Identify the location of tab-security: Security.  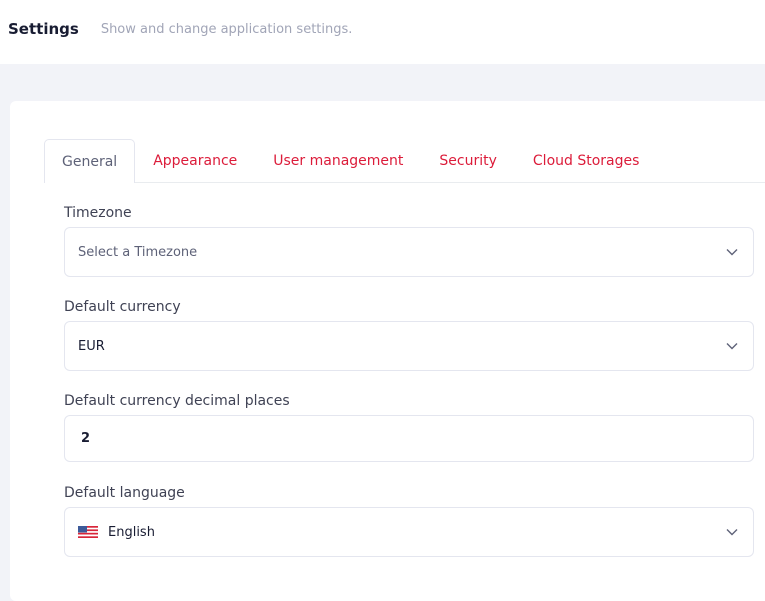
(468, 160).